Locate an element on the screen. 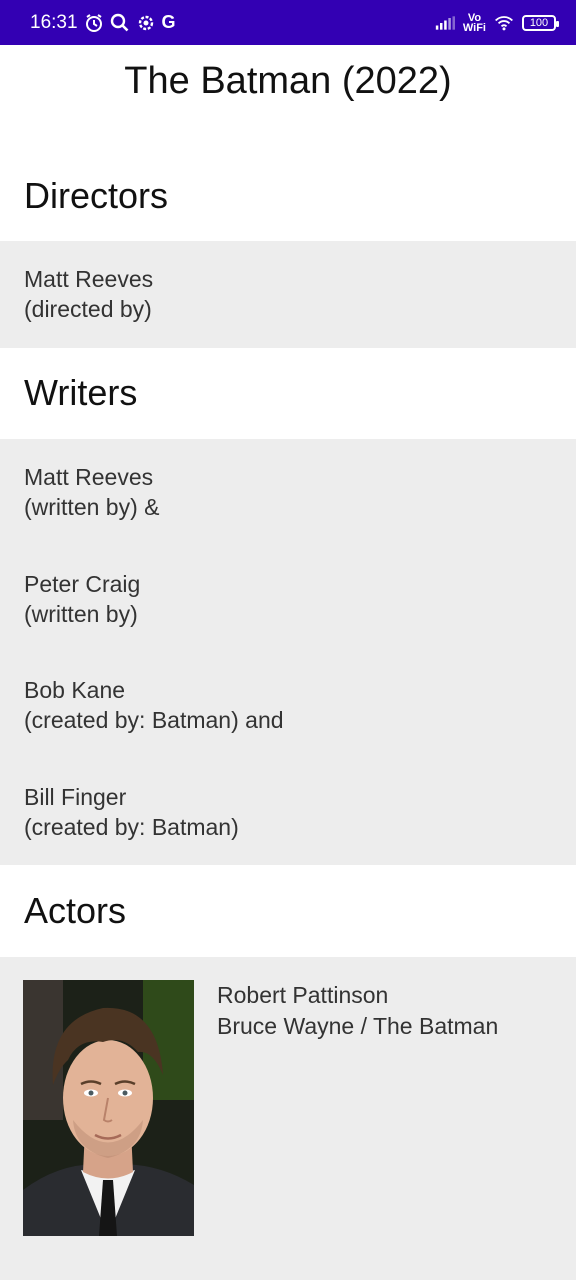 Image resolution: width=576 pixels, height=1280 pixels. writer-item: Bob Kane (created by: Batman) and is located at coordinates (154, 705).